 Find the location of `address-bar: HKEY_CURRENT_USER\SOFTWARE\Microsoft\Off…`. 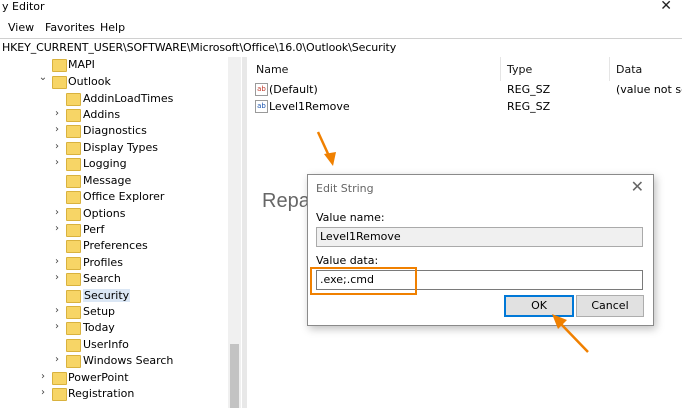

address-bar: HKEY_CURRENT_USER\SOFTWARE\Microsoft\Off… is located at coordinates (341, 48).